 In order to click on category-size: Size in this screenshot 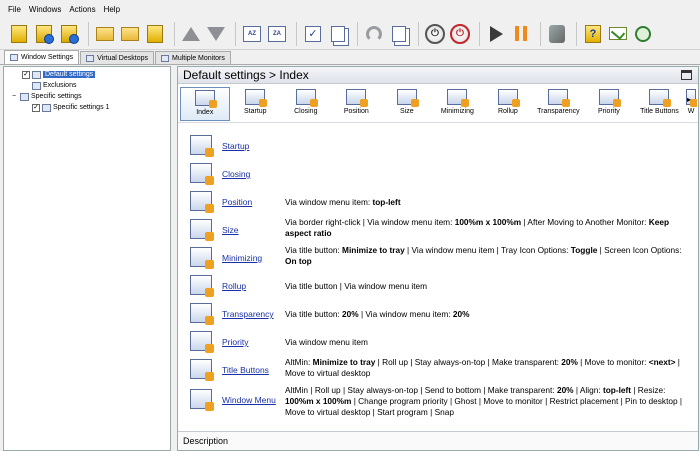, I will do `click(407, 104)`.